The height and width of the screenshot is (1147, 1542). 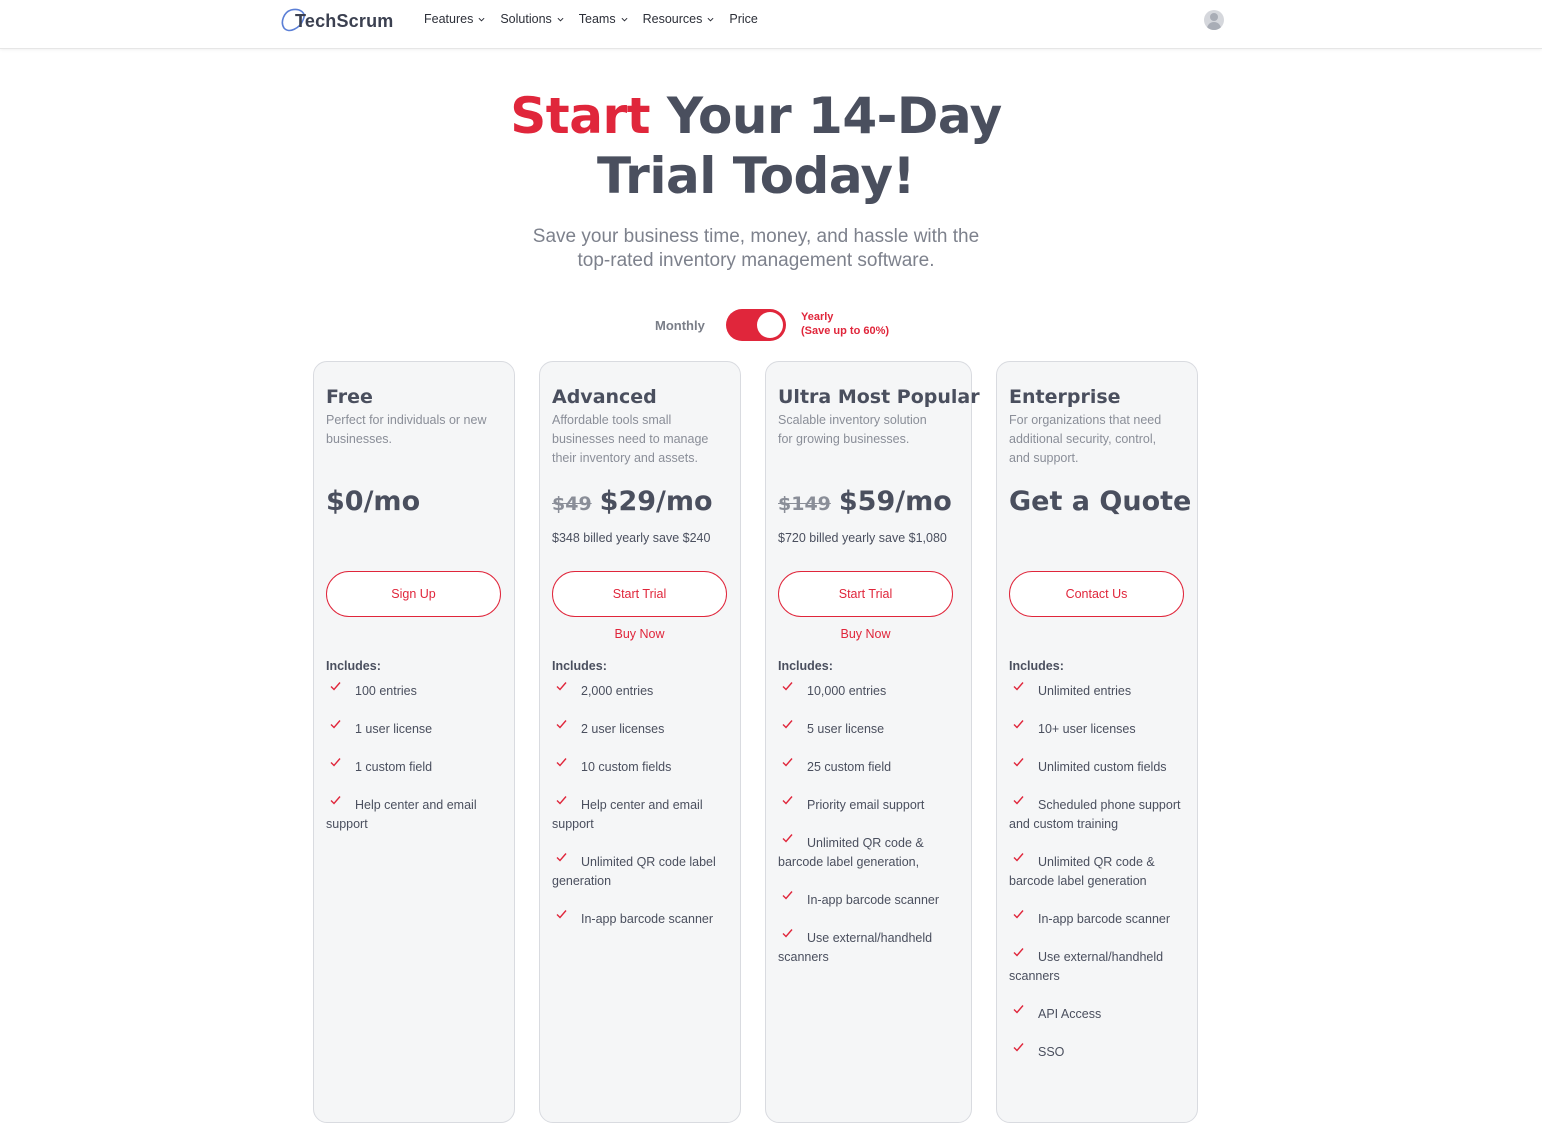 I want to click on brand-logo: TechScrum, so click(x=337, y=21).